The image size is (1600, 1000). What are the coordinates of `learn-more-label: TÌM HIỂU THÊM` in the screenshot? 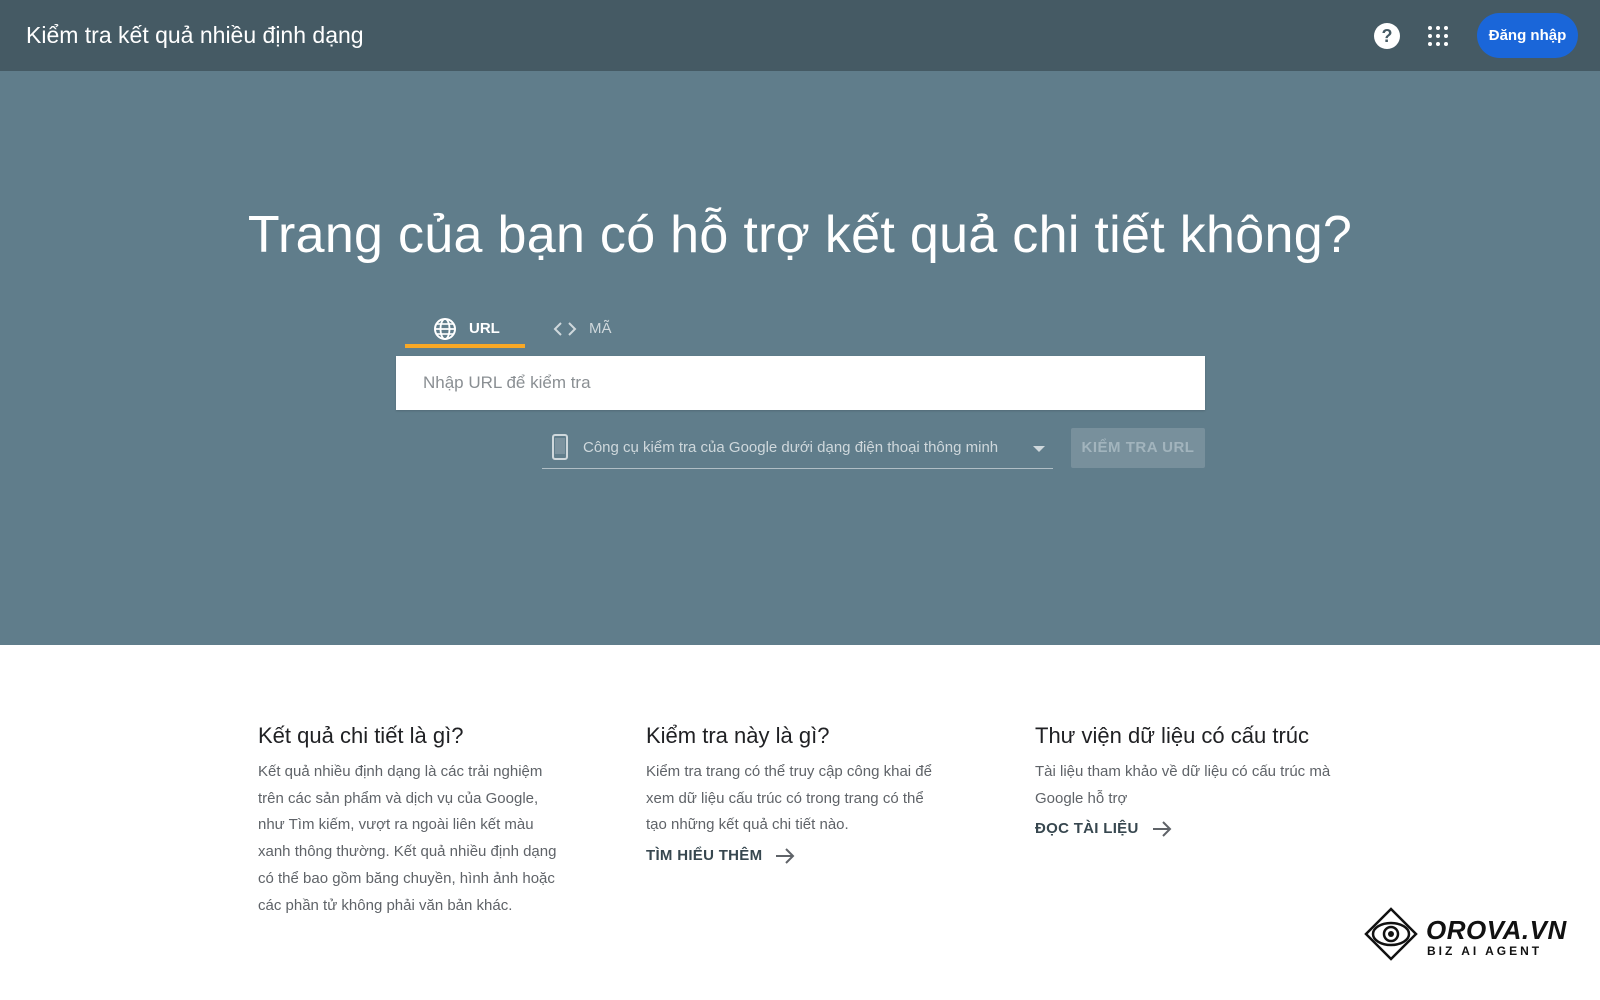 It's located at (704, 856).